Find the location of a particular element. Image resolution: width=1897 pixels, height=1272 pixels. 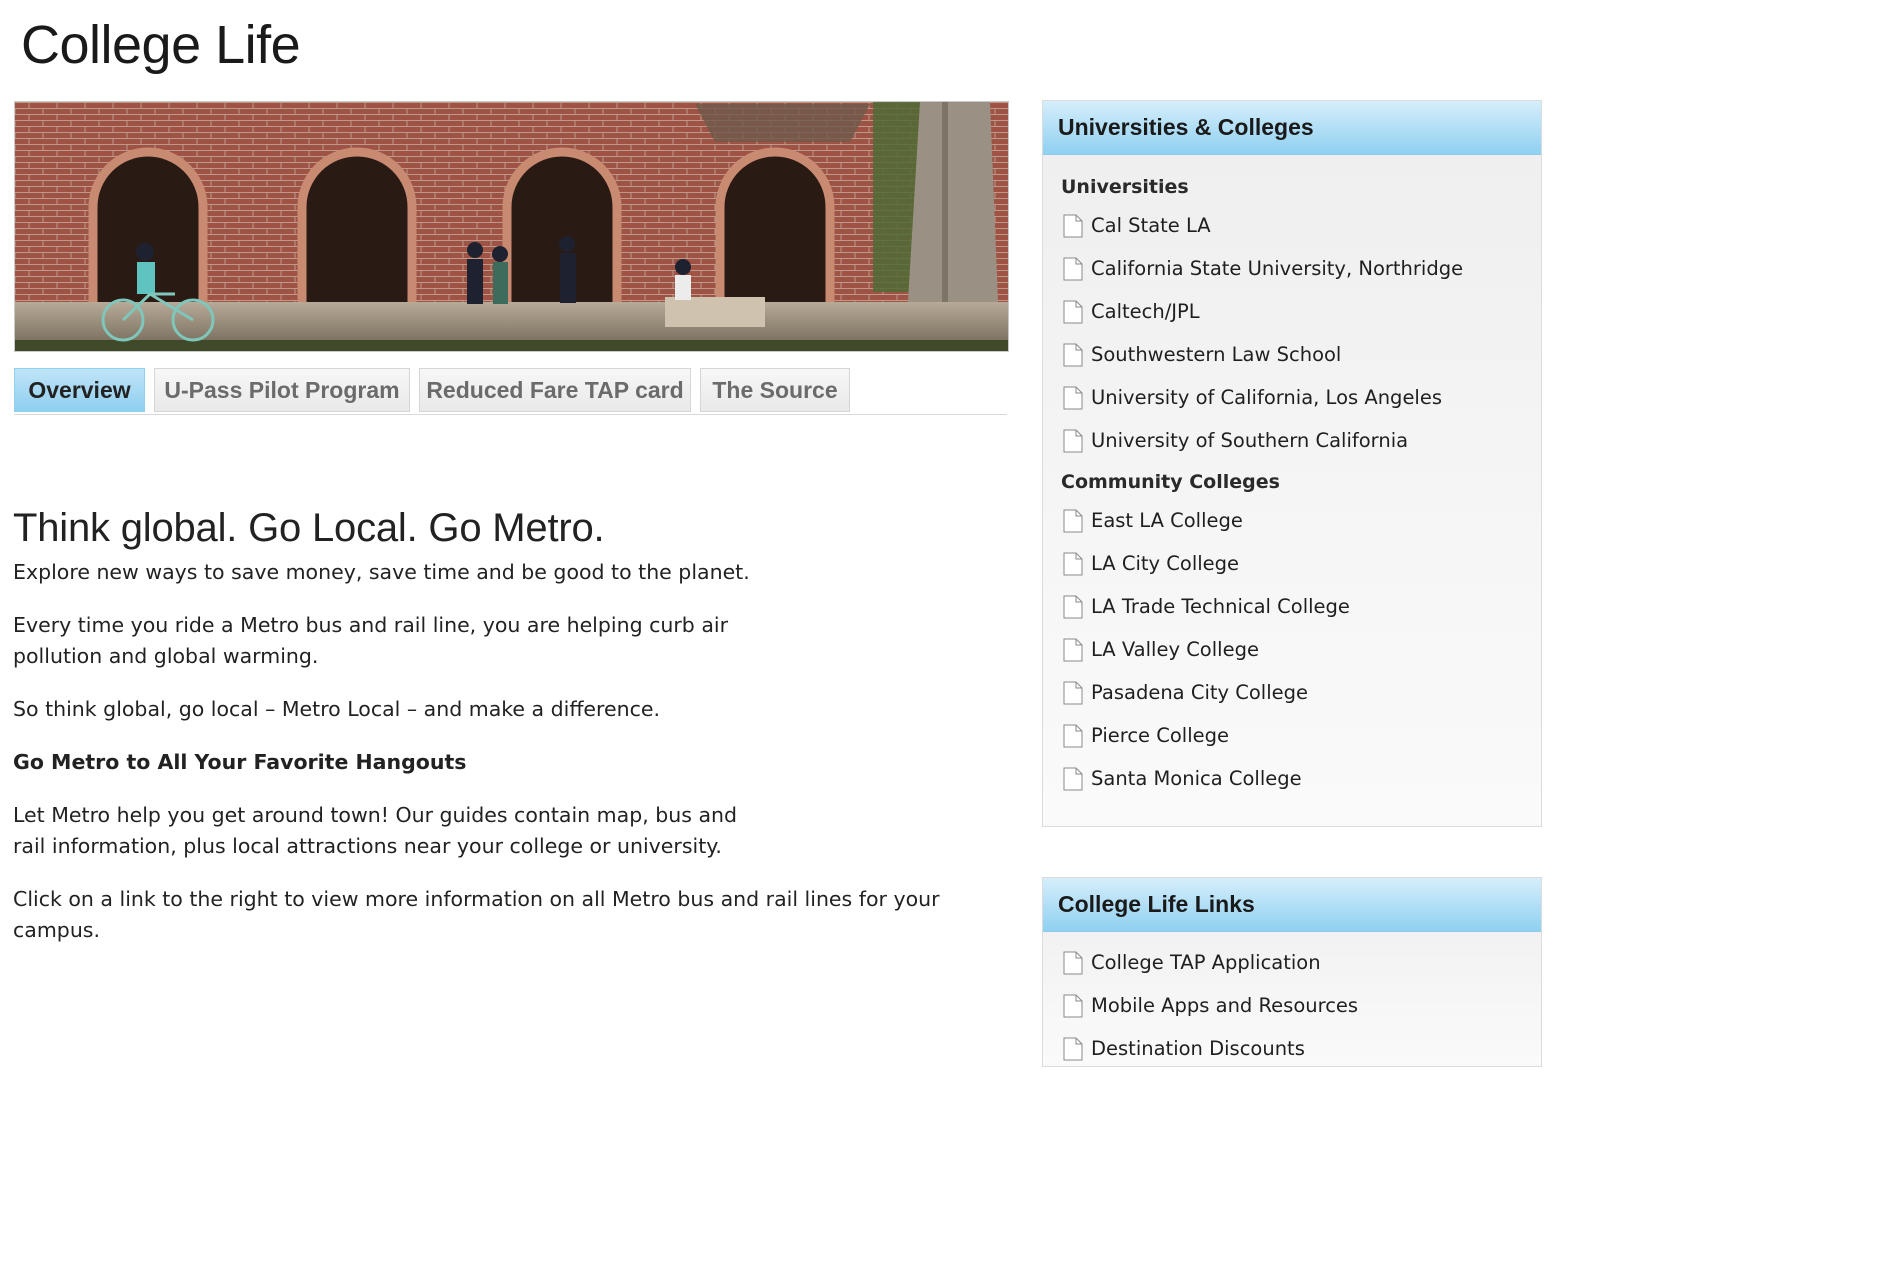

link-label: Mobile Apps and Resources is located at coordinates (1224, 1006).